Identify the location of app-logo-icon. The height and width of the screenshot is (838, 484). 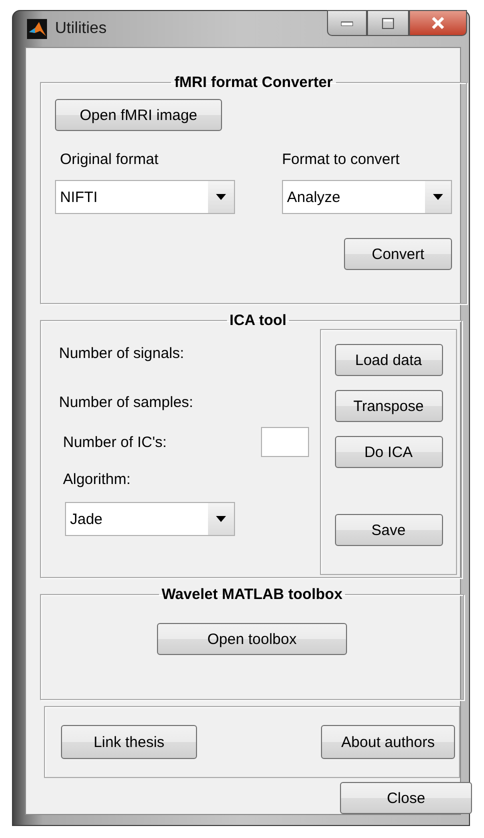
(37, 29).